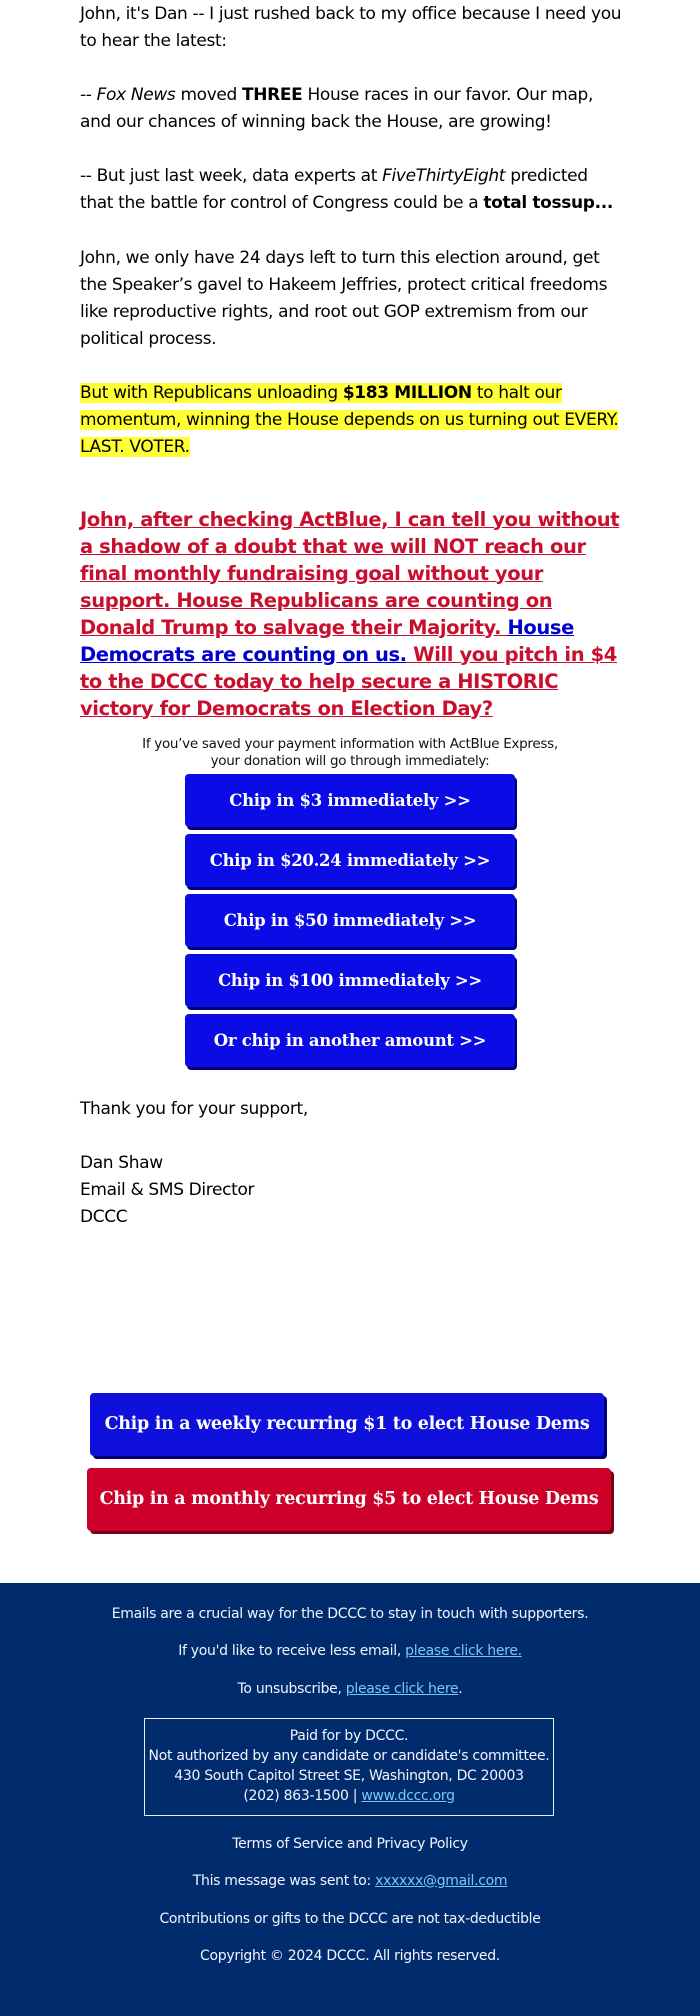  Describe the element at coordinates (349, 1736) in the screenshot. I see `paid-line: Paid for by DCCC.` at that location.